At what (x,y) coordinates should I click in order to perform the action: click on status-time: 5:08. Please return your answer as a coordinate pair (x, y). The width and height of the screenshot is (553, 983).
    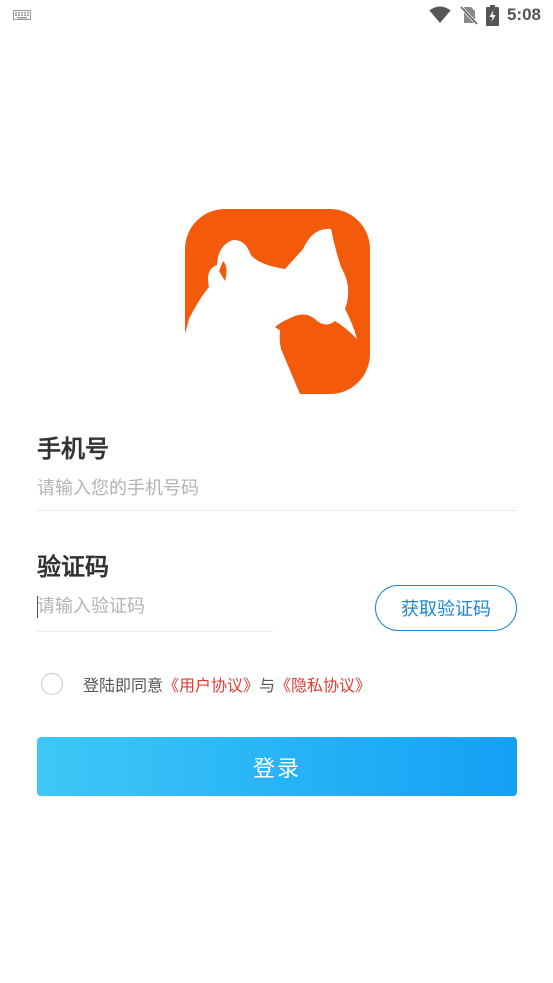
    Looking at the image, I should click on (523, 14).